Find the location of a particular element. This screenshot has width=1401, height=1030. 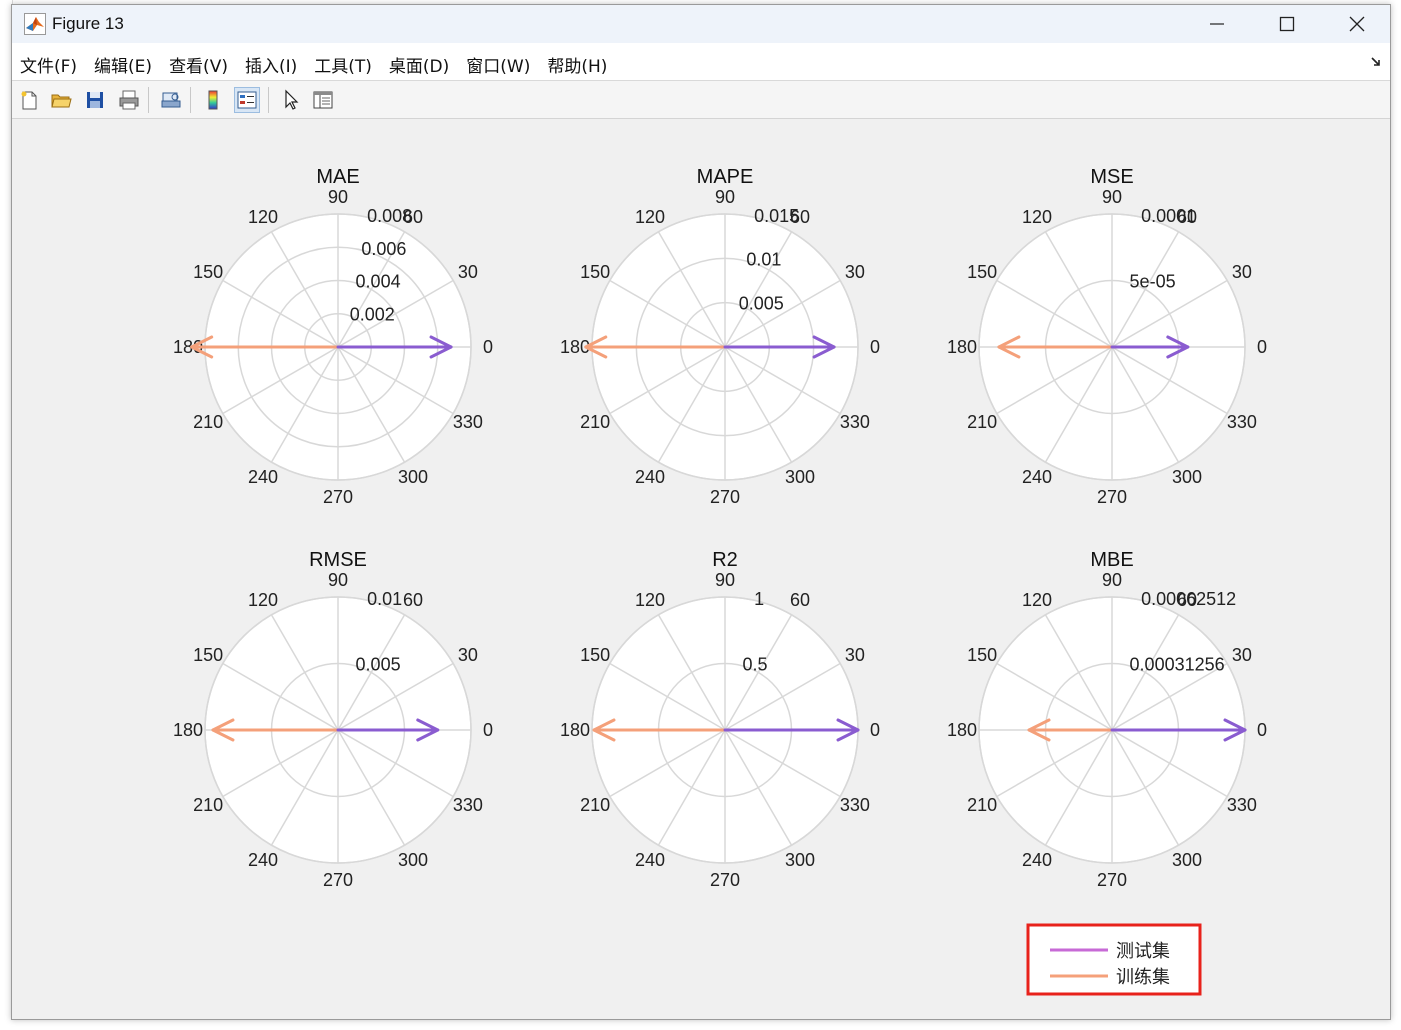

menu-item: 窗口(W) is located at coordinates (498, 64).